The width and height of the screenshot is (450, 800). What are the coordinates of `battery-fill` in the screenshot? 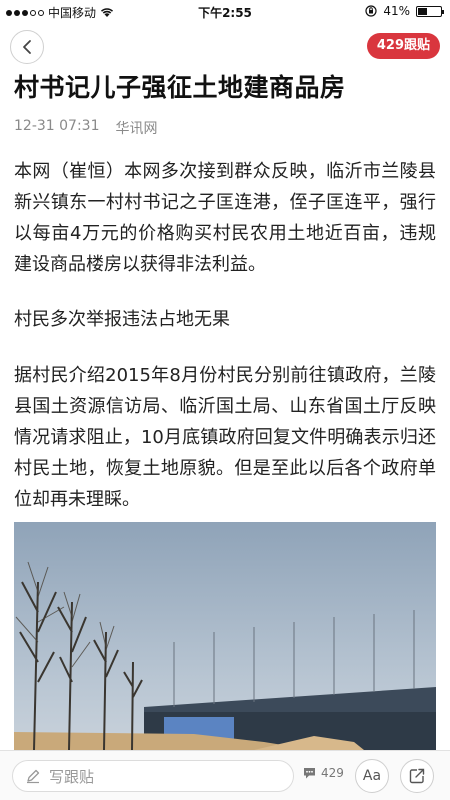 It's located at (422, 11).